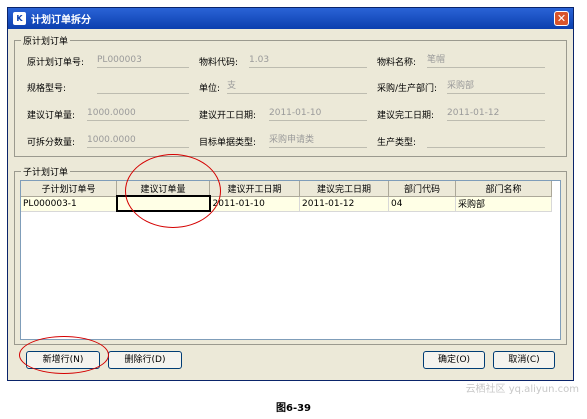  Describe the element at coordinates (422, 189) in the screenshot. I see `column-header-dept-code: 部门代码` at that location.